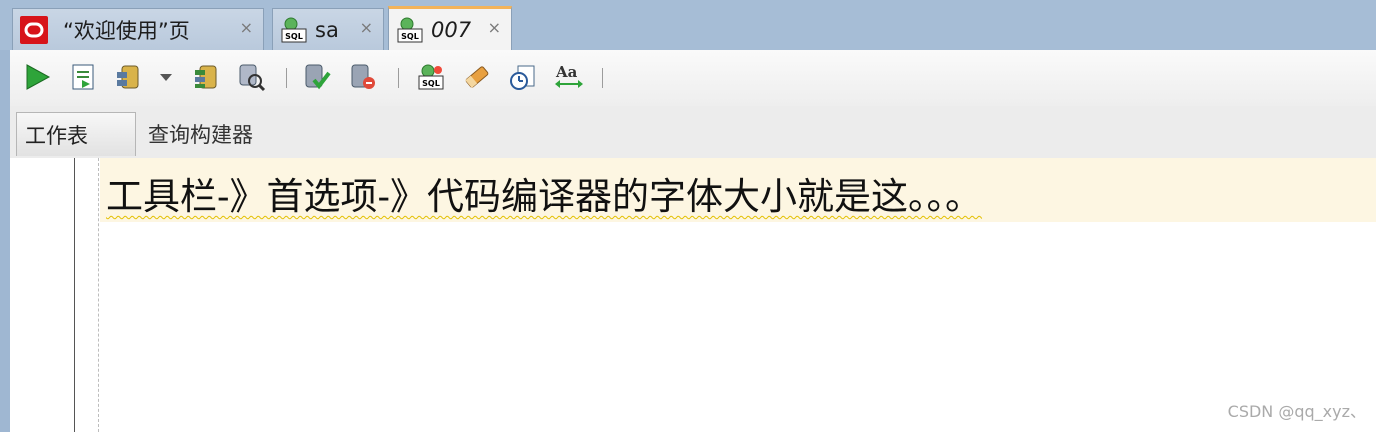 This screenshot has width=1376, height=432. Describe the element at coordinates (34, 30) in the screenshot. I see `oracle-logo-icon` at that location.